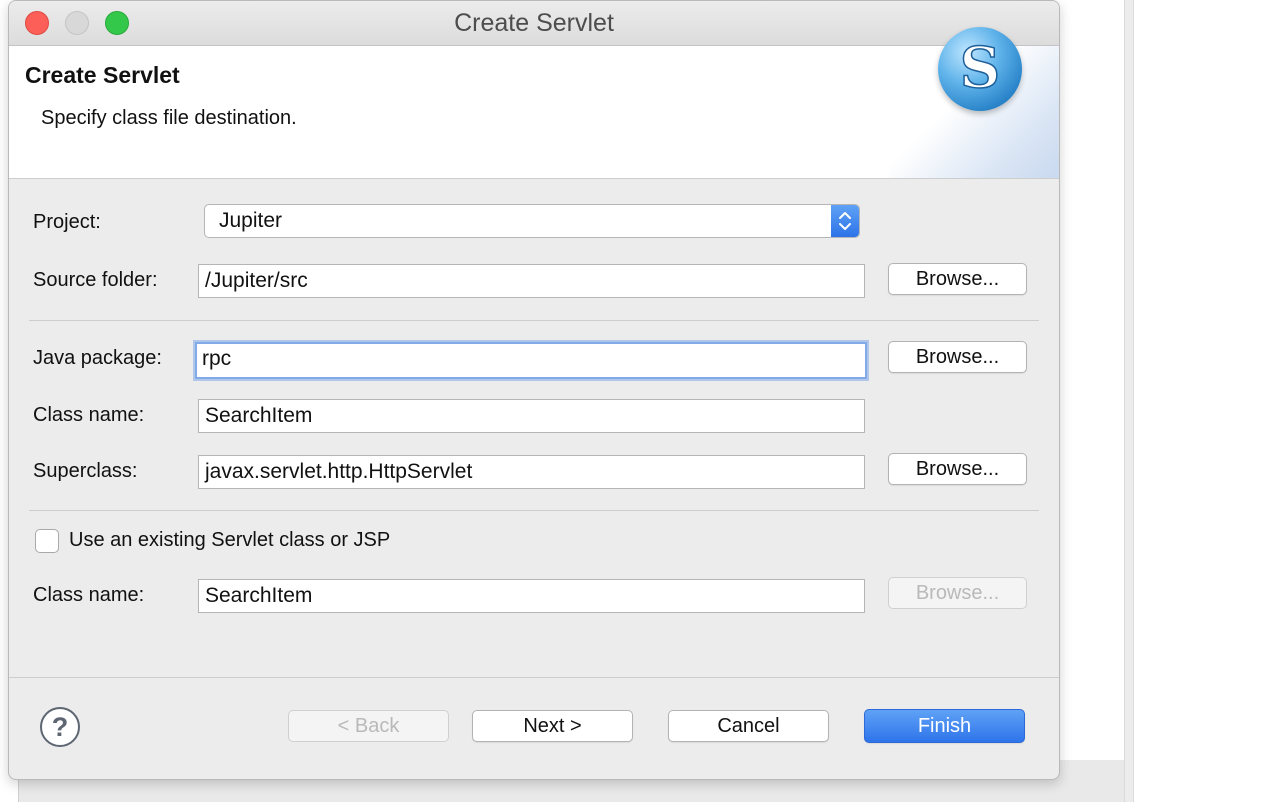 This screenshot has height=802, width=1276. What do you see at coordinates (531, 472) in the screenshot?
I see `superclass-field: javax.servlet.http.HttpServlet` at bounding box center [531, 472].